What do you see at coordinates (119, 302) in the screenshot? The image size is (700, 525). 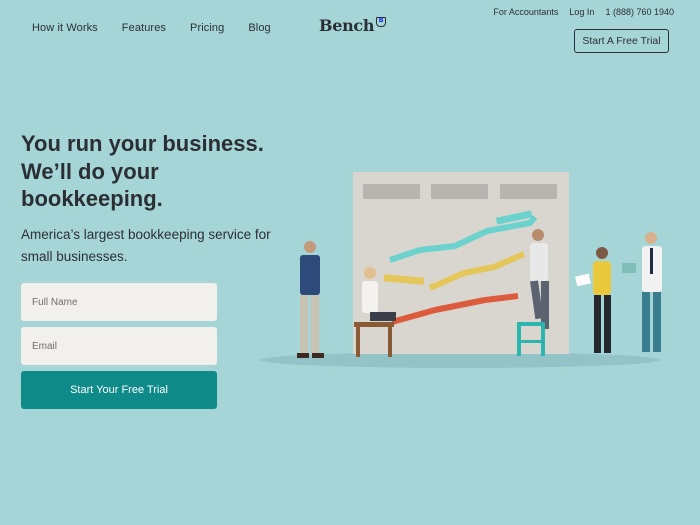 I see `full-name-input` at bounding box center [119, 302].